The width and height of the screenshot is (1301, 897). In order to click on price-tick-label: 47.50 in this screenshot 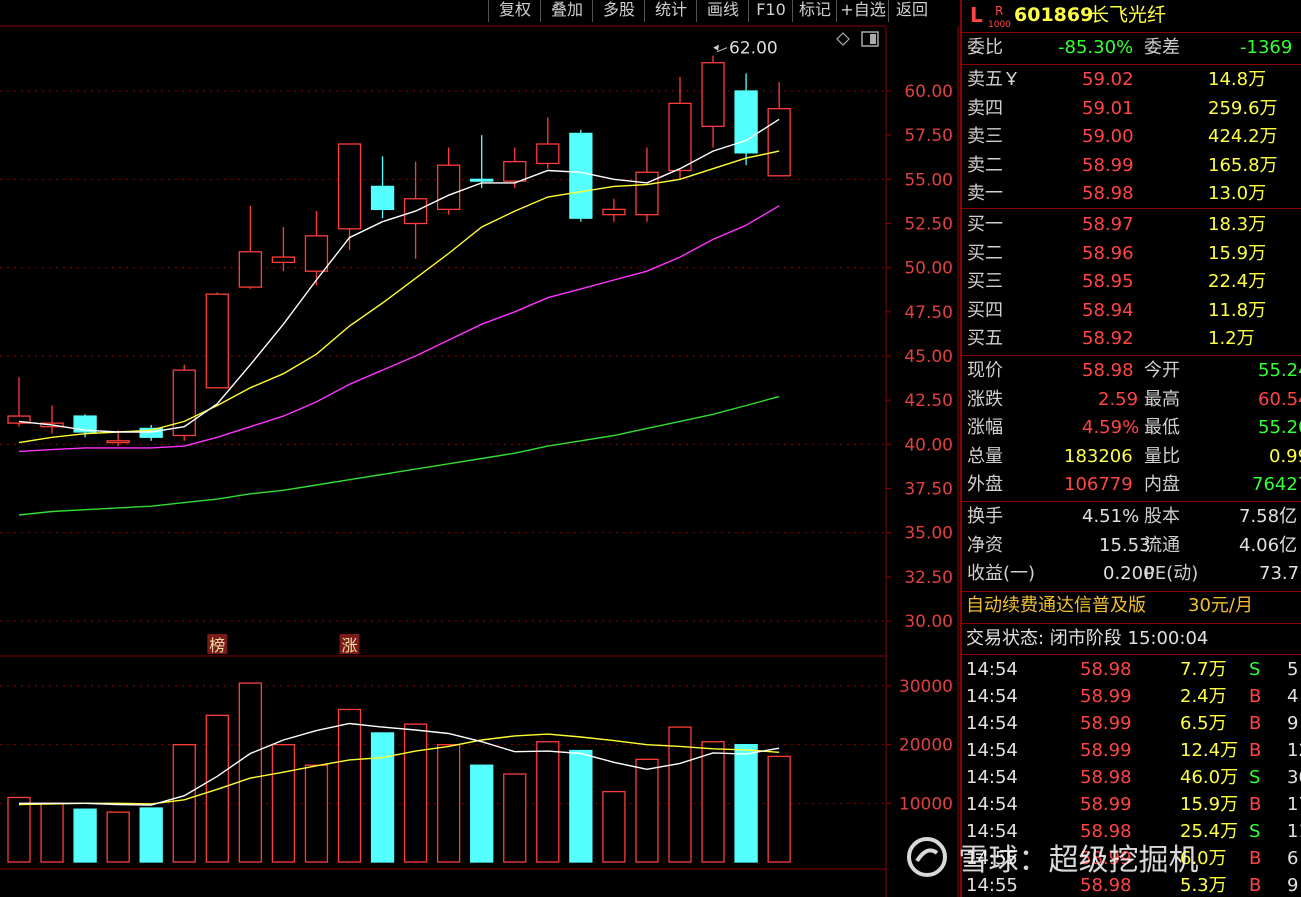, I will do `click(928, 313)`.